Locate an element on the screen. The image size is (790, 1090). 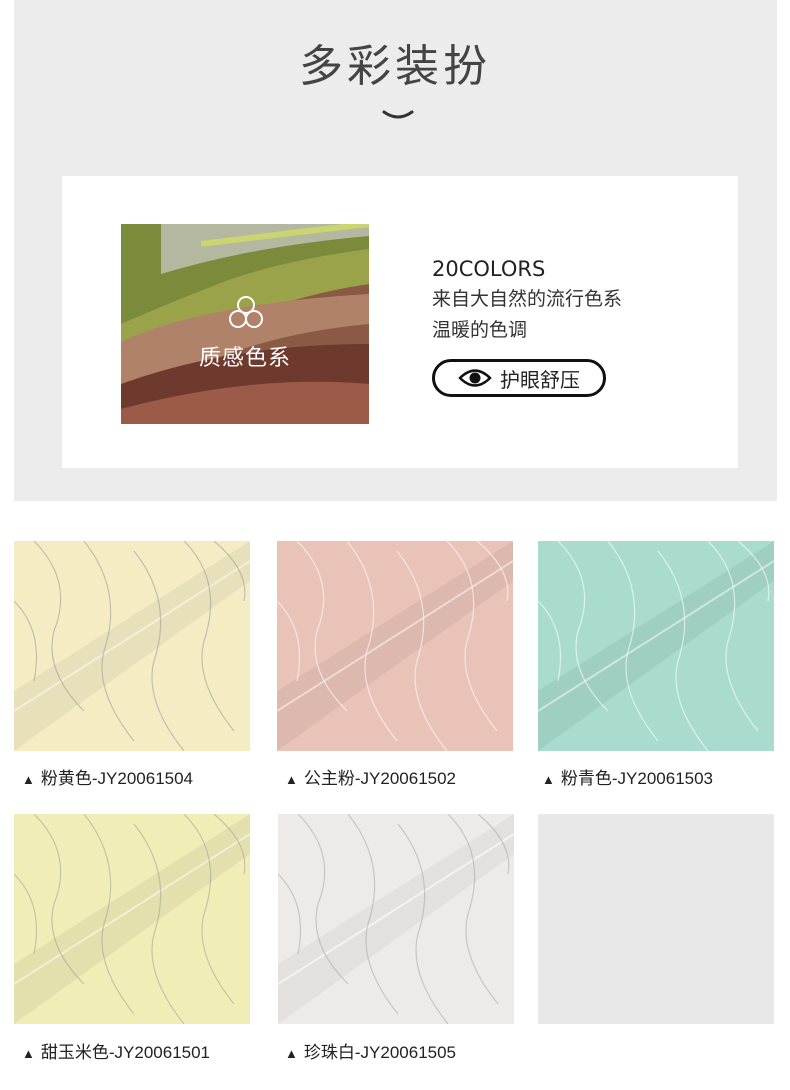
feature-text: 20COLORS 来自大自然的流行色系 温暖的色调 is located at coordinates (582, 300).